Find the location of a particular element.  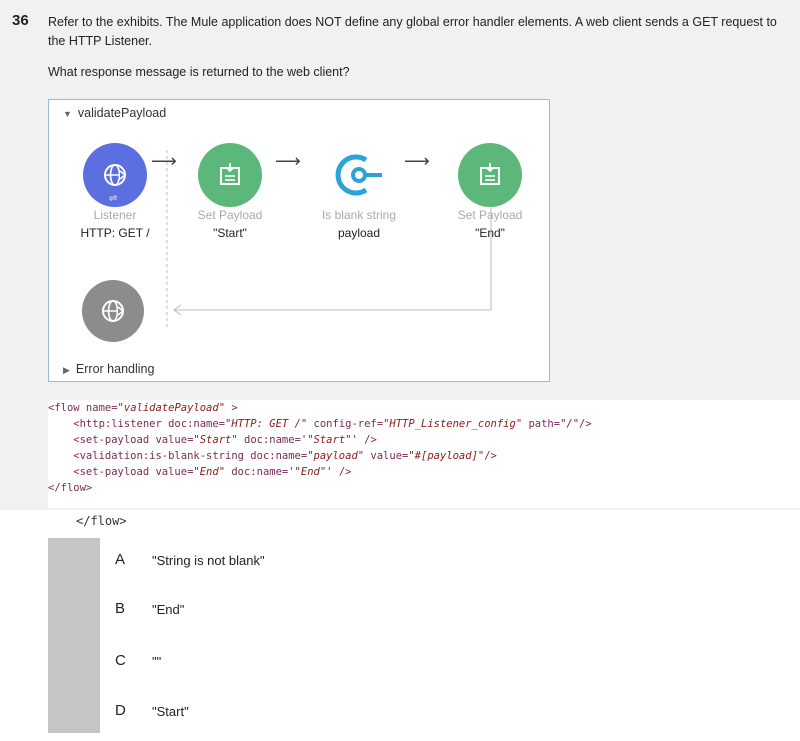

is-blank-string-label: Is blank string is located at coordinates (359, 215).